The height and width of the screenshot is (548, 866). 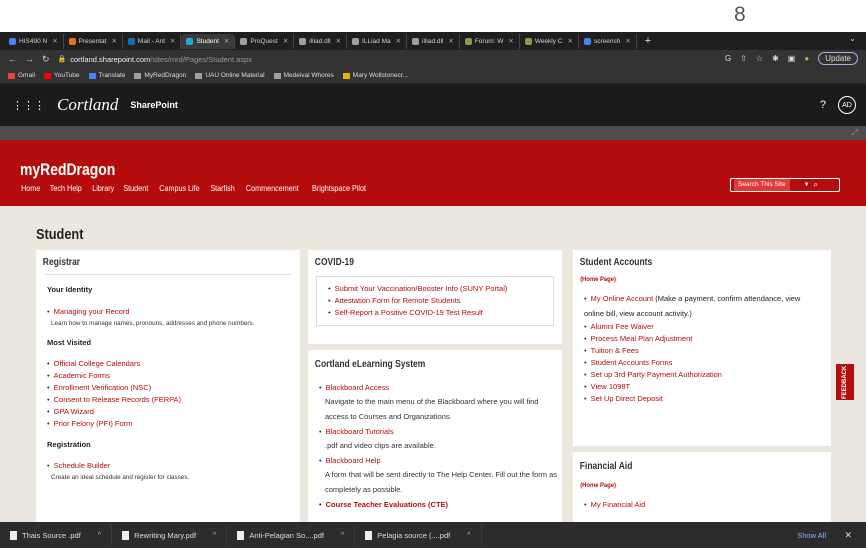 I want to click on download-item: Thais Source .pdf ^, so click(x=56, y=535).